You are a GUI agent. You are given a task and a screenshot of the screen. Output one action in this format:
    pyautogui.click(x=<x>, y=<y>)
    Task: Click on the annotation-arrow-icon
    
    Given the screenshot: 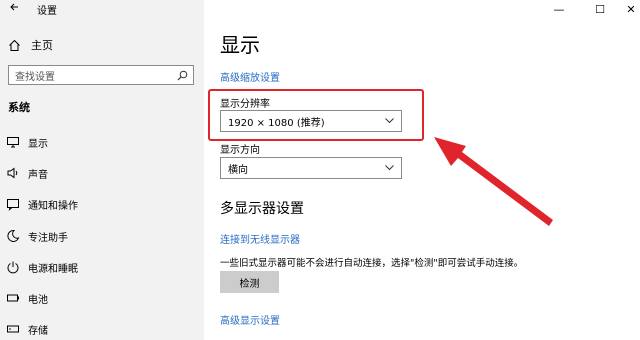 What is the action you would take?
    pyautogui.click(x=493, y=181)
    